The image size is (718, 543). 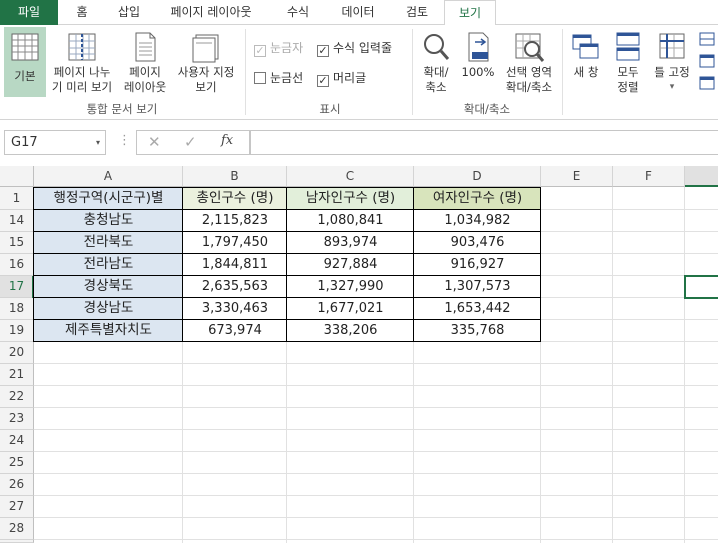 I want to click on headings-checkbox: ✓ 머리글, so click(x=341, y=78).